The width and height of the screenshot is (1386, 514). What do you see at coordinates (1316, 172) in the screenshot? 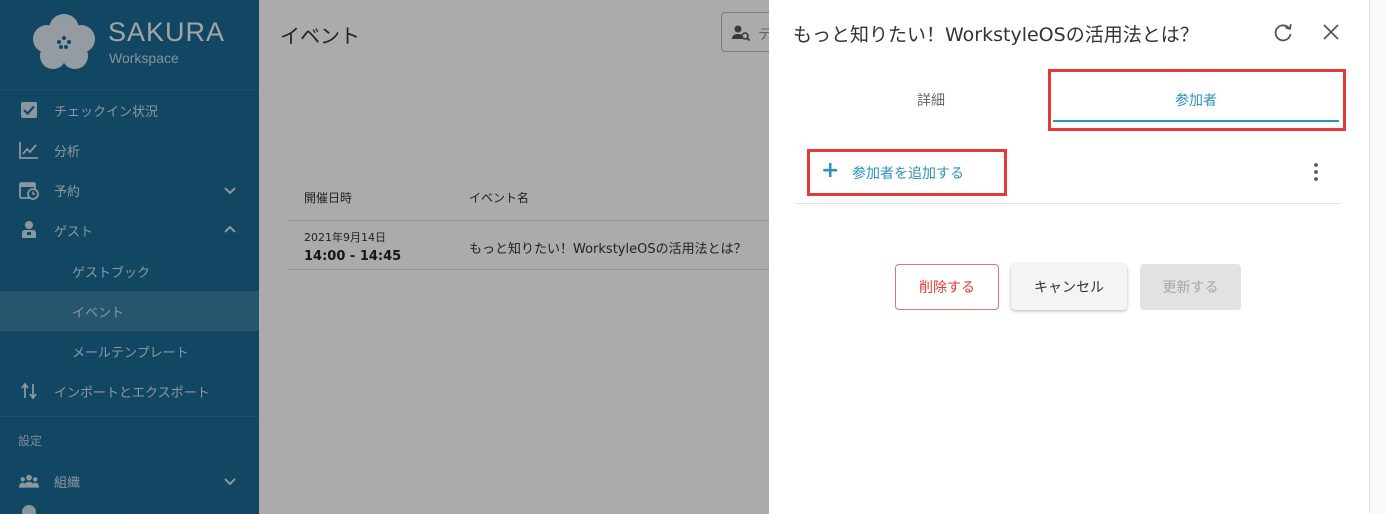
I see `more-vert-icon` at bounding box center [1316, 172].